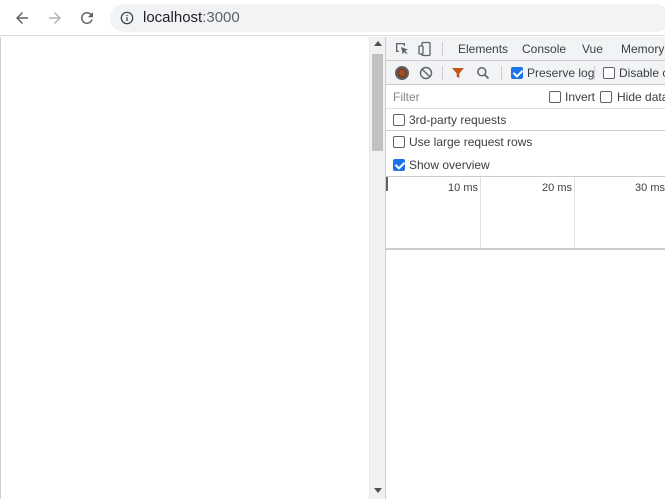 This screenshot has height=499, width=665. Describe the element at coordinates (544, 49) in the screenshot. I see `tab-console: Console` at that location.